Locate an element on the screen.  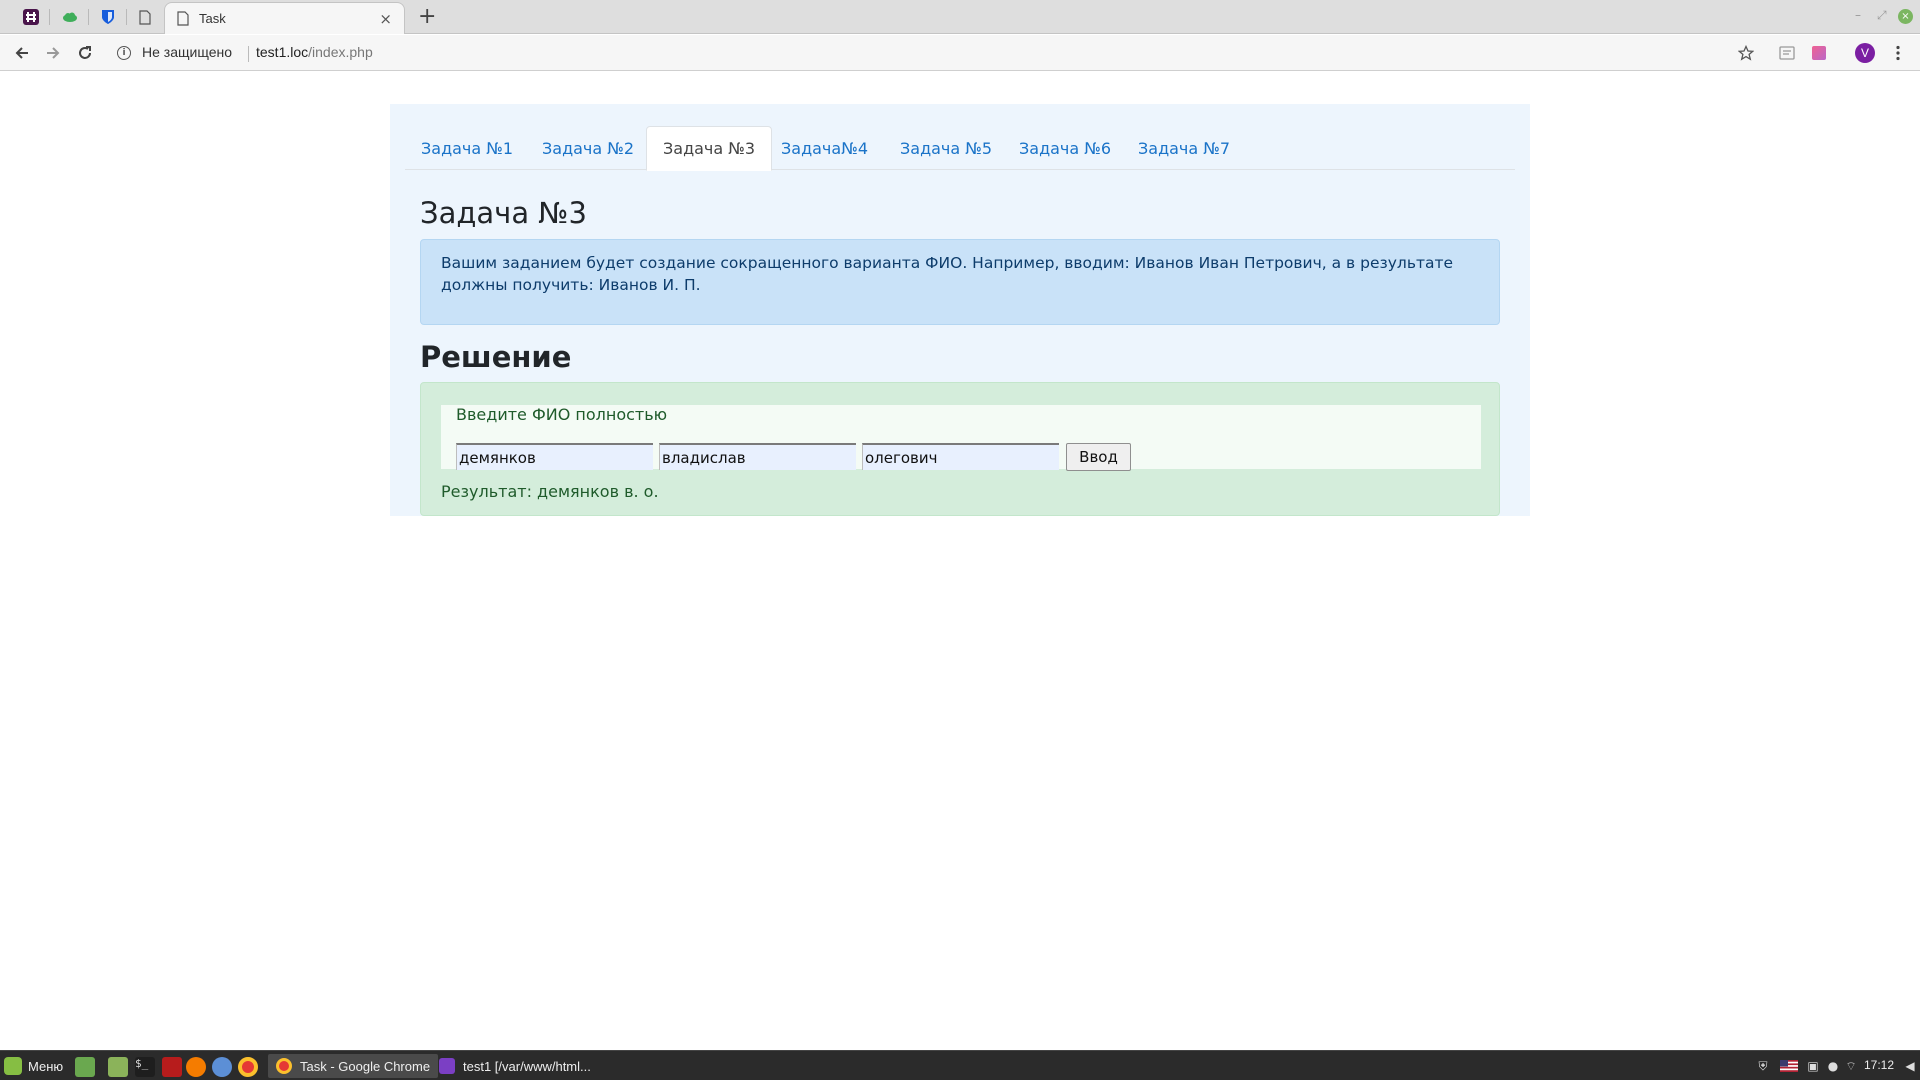
document-icon is located at coordinates (145, 17).